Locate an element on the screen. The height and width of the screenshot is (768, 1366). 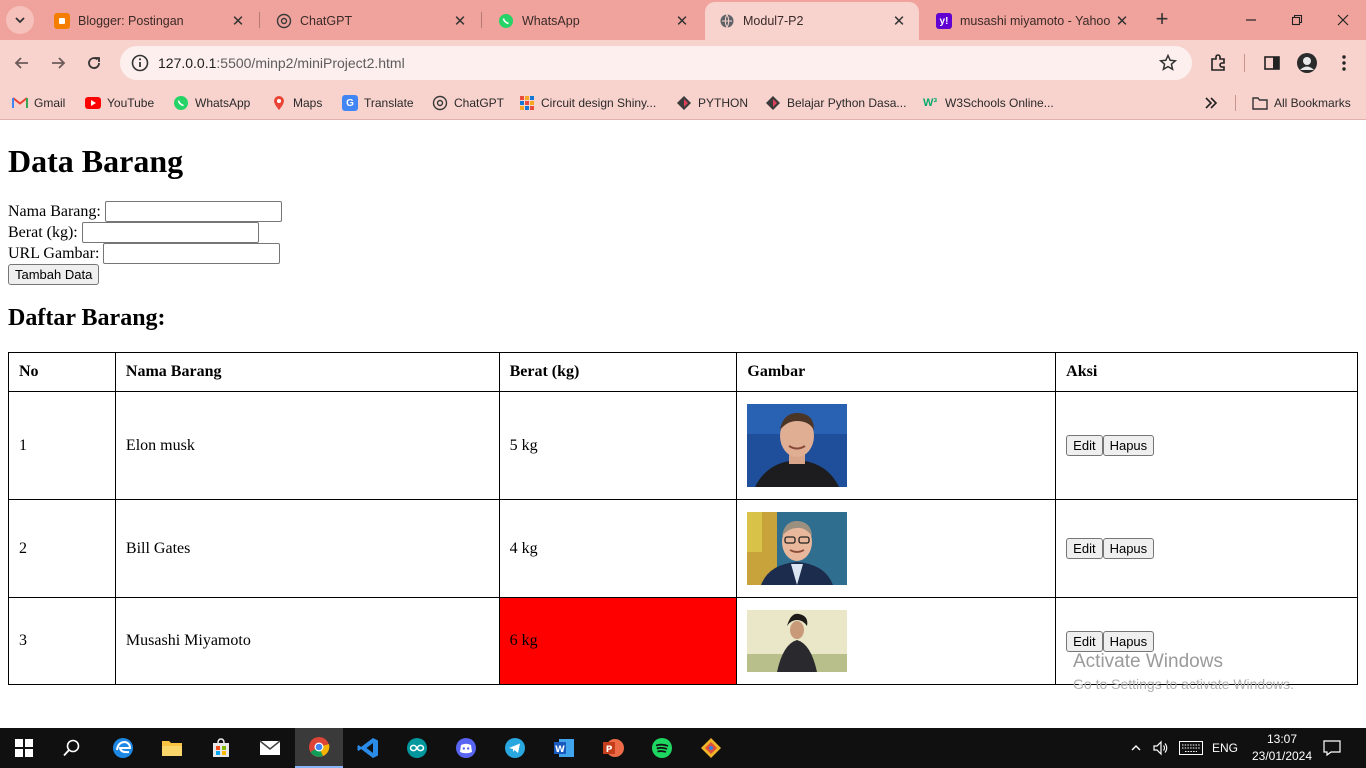
tab-chatgpt: ChatGPT ✕ is located at coordinates (371, 21).